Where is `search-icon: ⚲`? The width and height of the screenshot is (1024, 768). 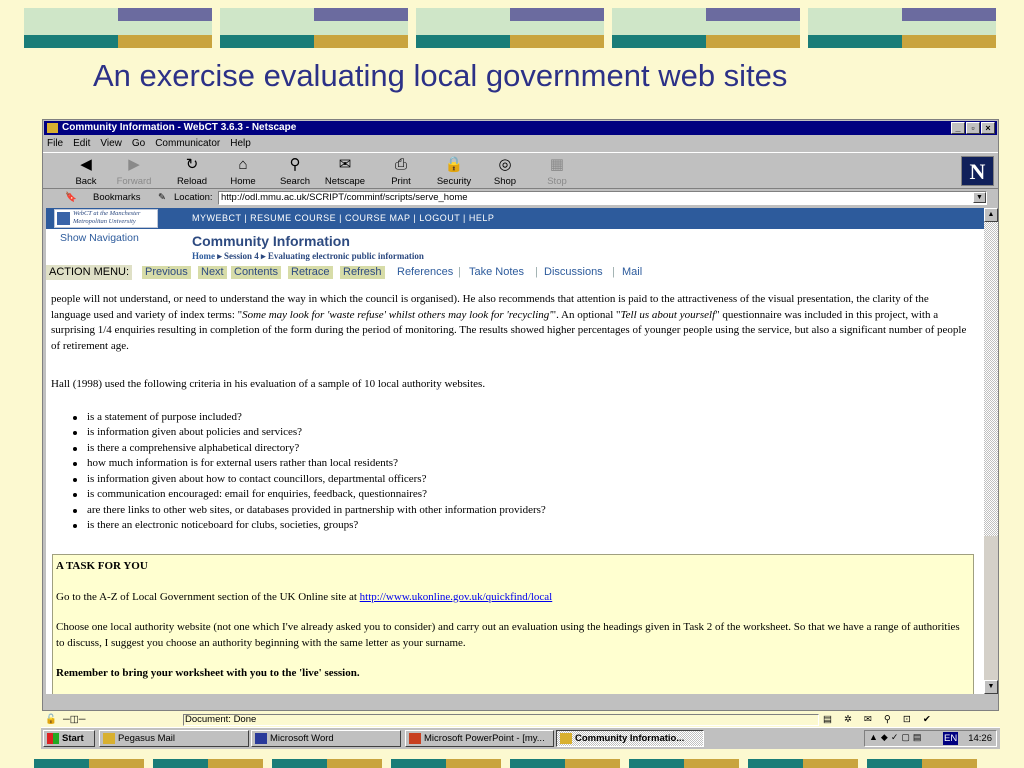
search-icon: ⚲ is located at coordinates (295, 164).